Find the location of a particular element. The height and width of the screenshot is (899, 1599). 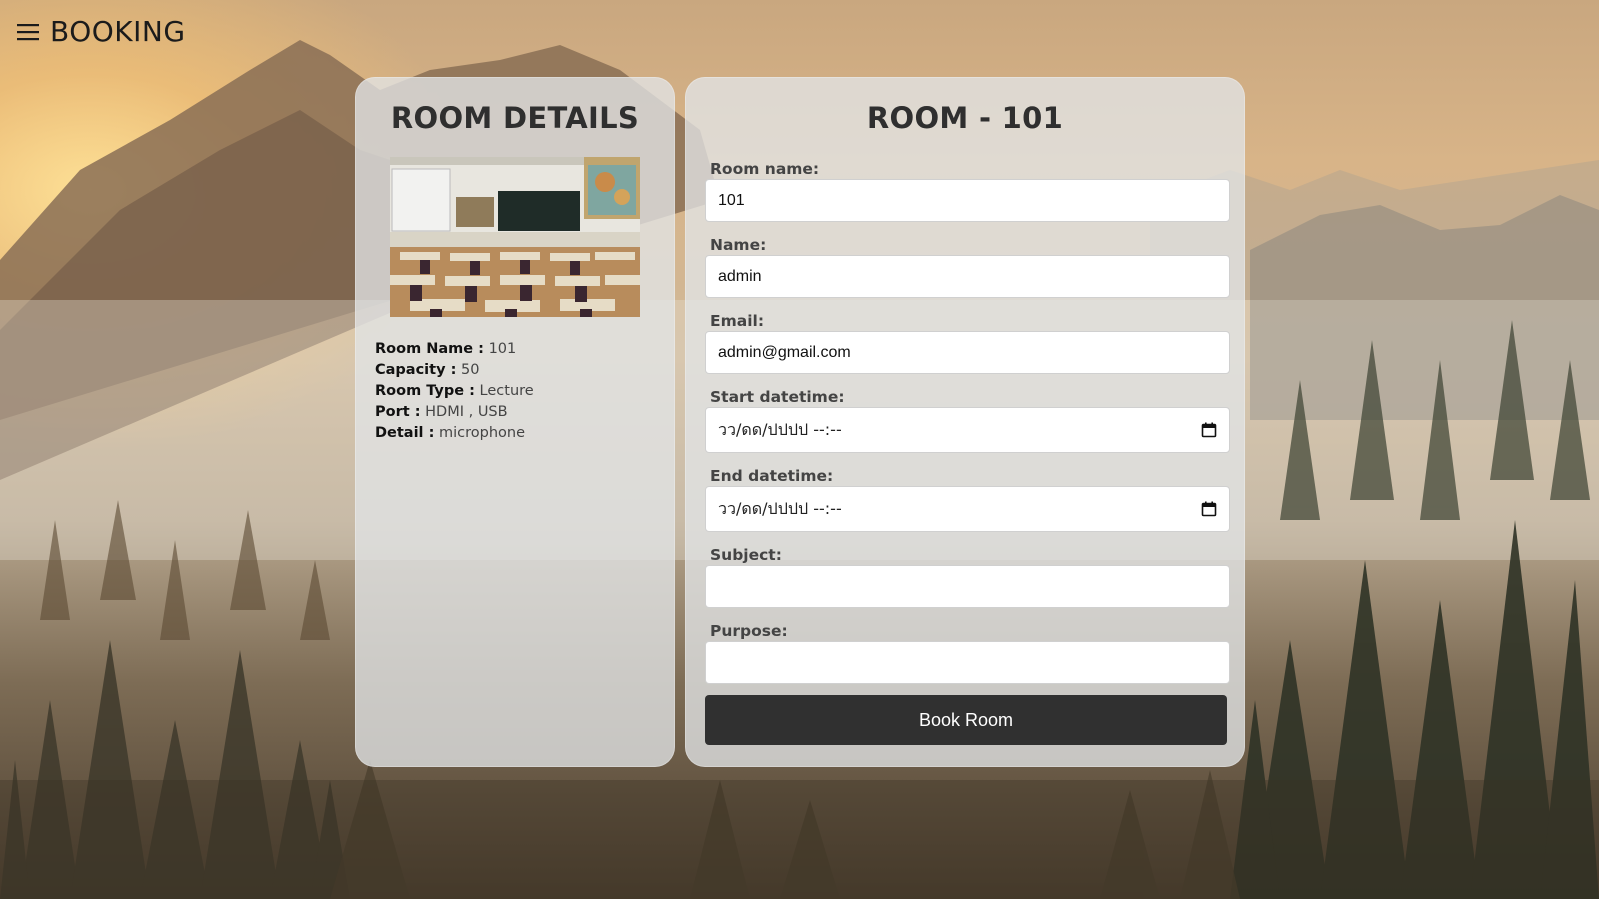

classroom-photo is located at coordinates (515, 237).